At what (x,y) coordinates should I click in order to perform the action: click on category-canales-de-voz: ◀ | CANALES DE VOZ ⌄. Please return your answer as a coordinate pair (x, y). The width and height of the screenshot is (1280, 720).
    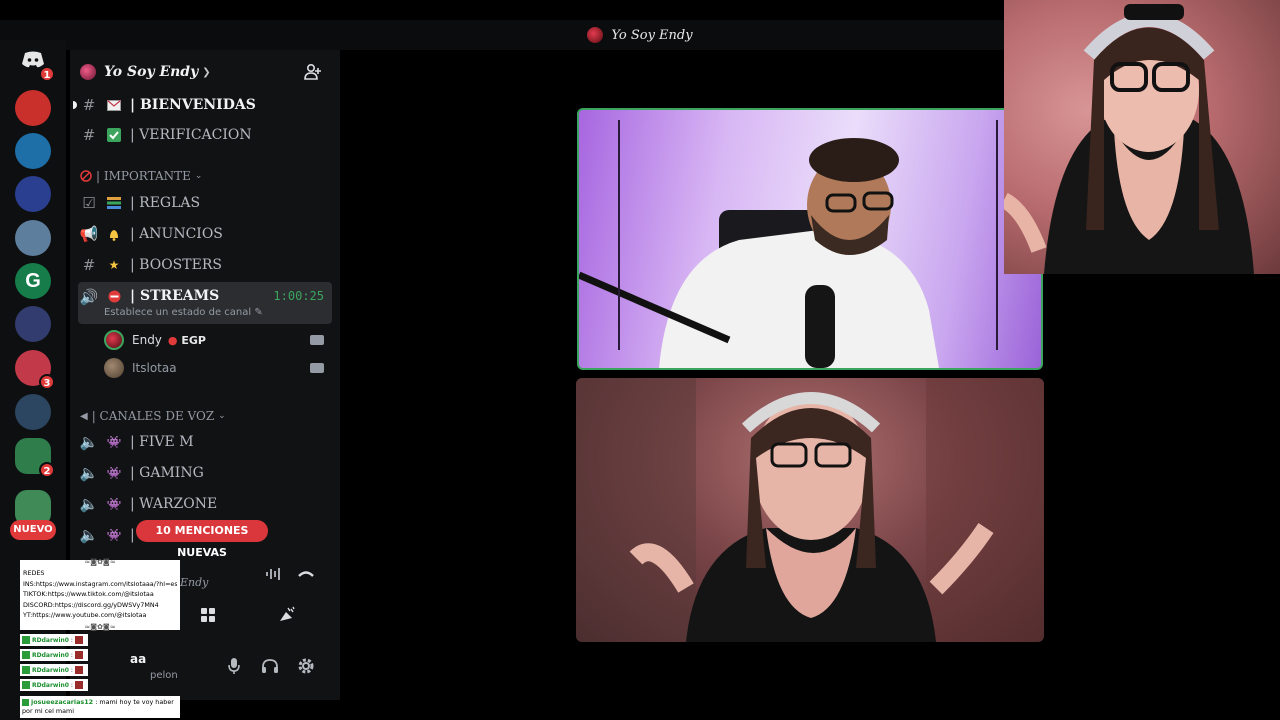
    Looking at the image, I should click on (153, 416).